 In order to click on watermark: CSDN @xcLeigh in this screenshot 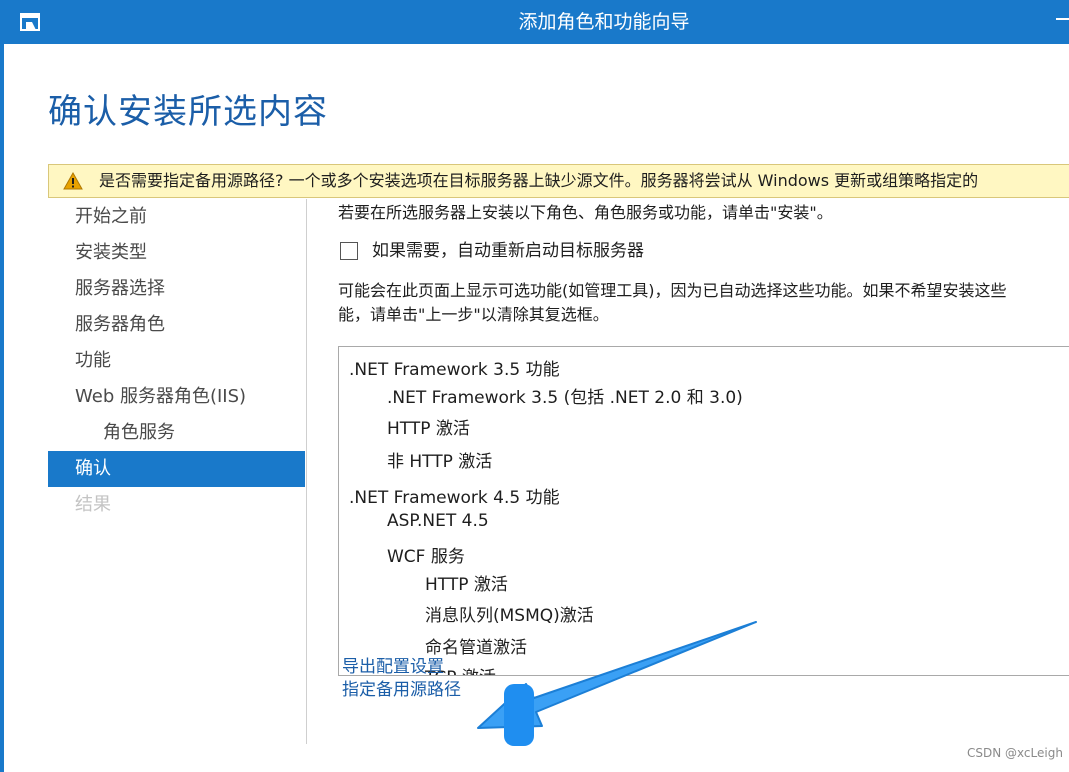, I will do `click(1015, 753)`.